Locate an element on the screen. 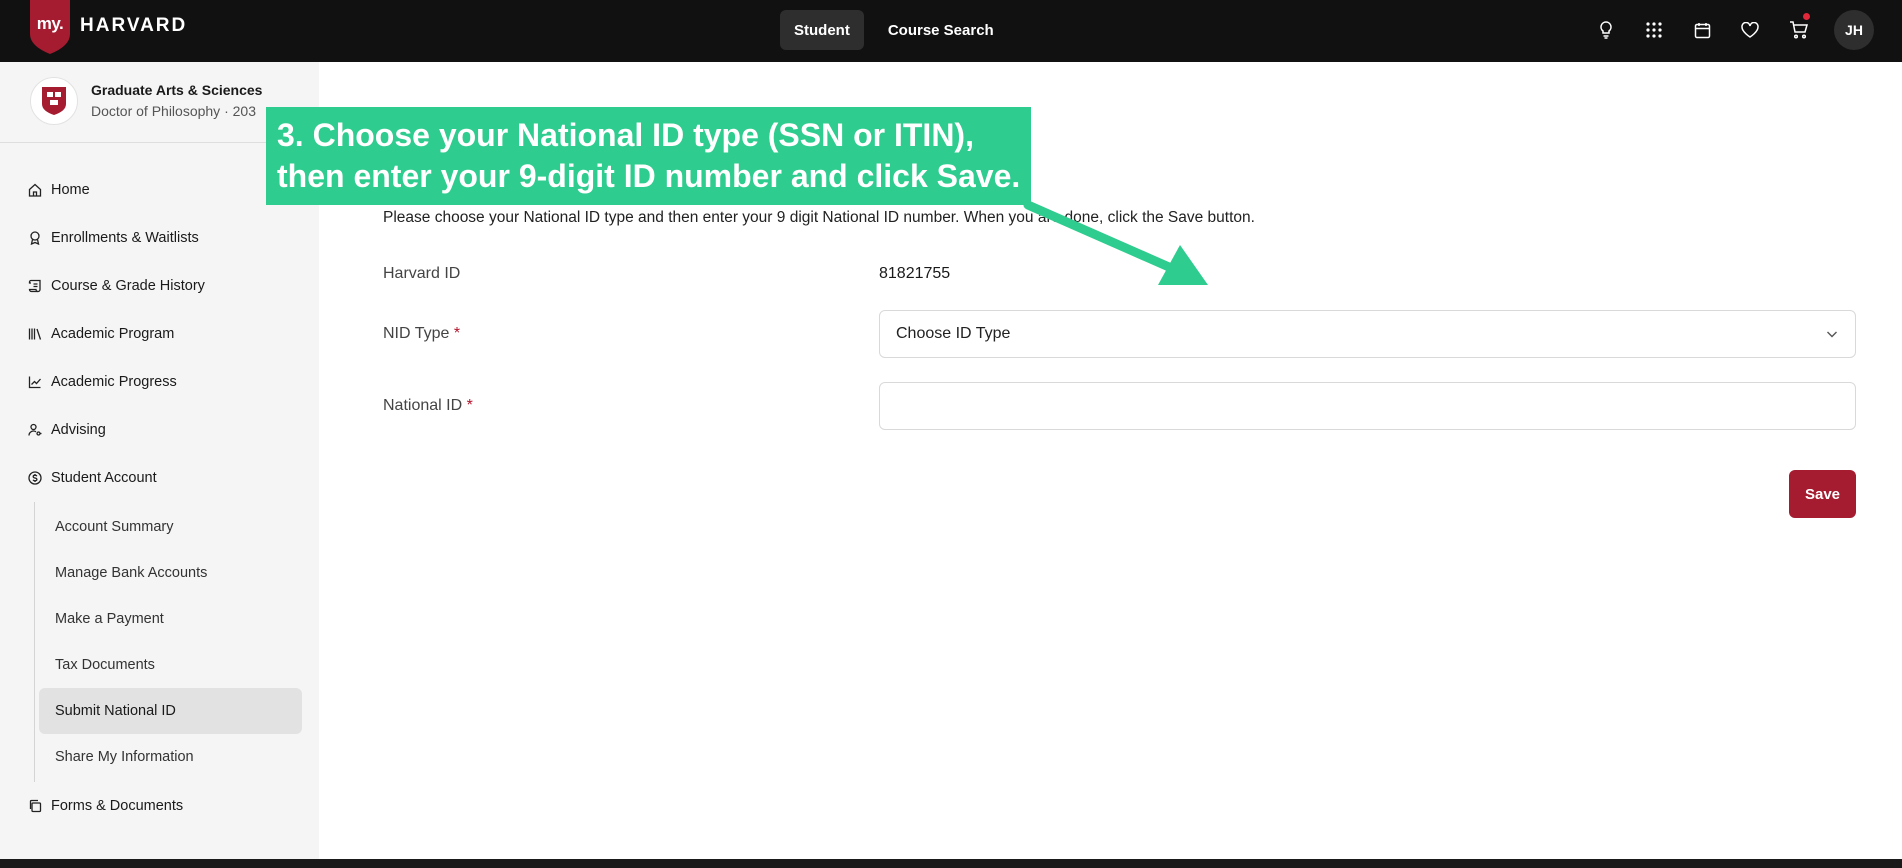 Image resolution: width=1902 pixels, height=868 pixels. nid-type-selected-value: Choose ID Type is located at coordinates (953, 333).